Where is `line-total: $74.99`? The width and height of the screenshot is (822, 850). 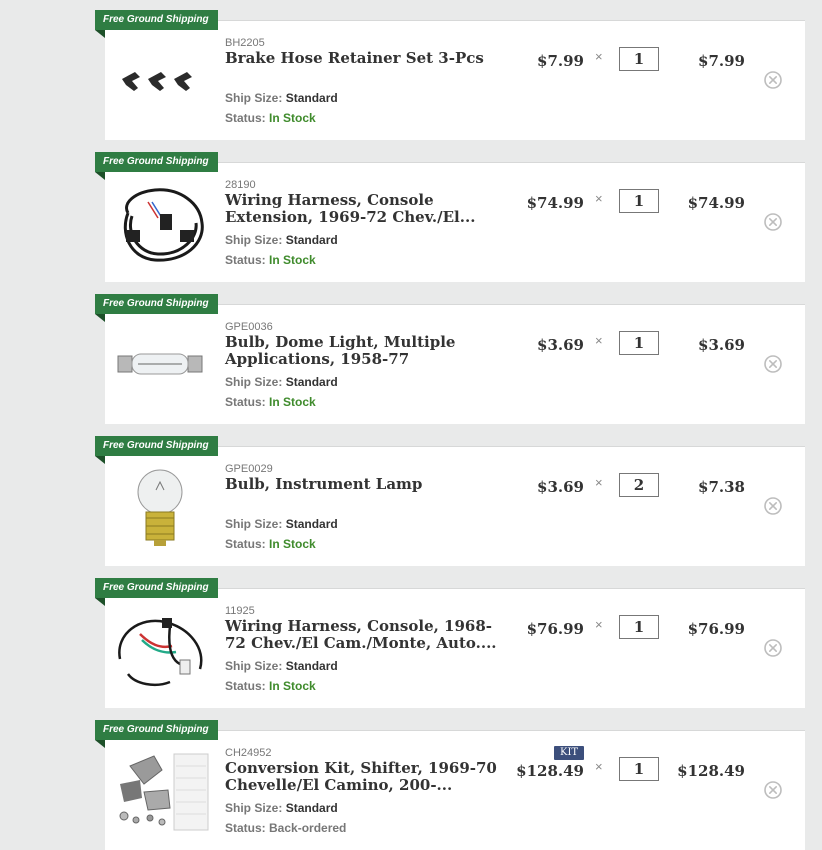
line-total: $74.99 is located at coordinates (716, 203).